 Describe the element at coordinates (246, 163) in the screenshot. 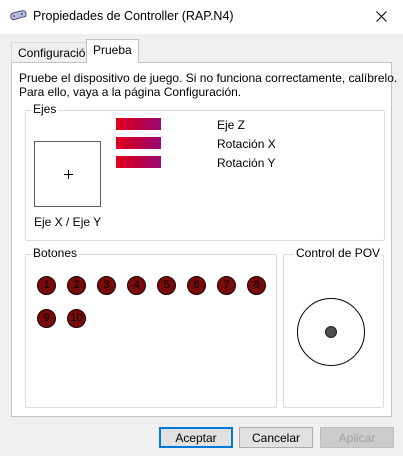

I see `y-rotation-label: Rotación Y` at that location.